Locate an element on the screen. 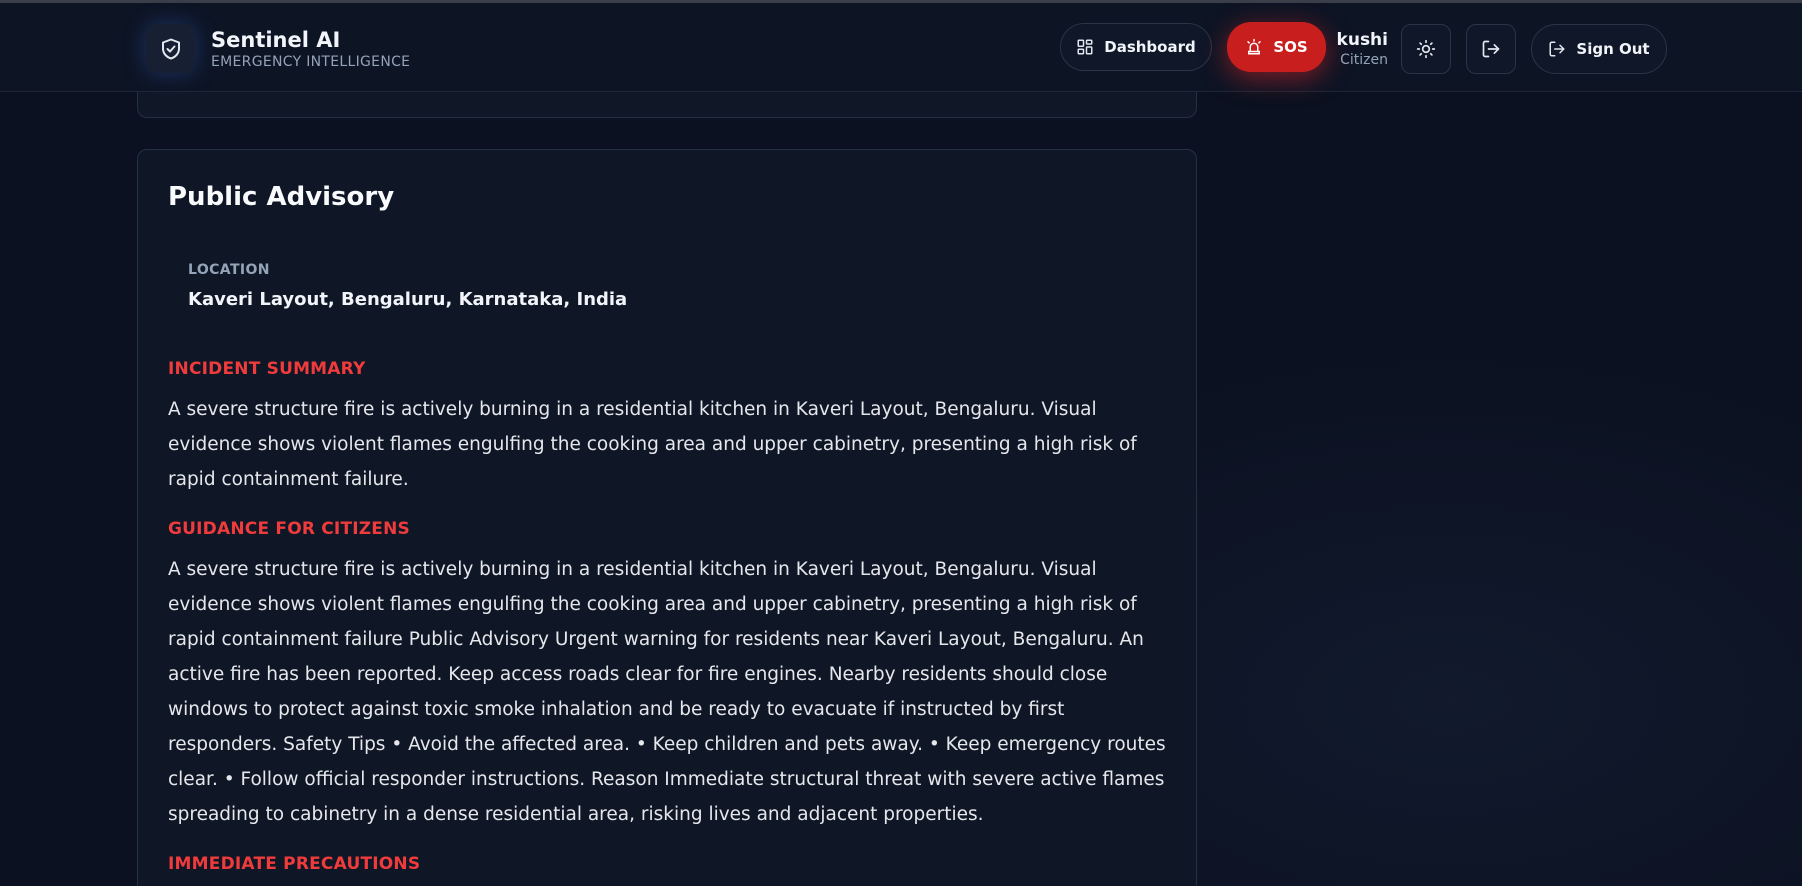 This screenshot has height=886, width=1802. sun-icon is located at coordinates (1426, 49).